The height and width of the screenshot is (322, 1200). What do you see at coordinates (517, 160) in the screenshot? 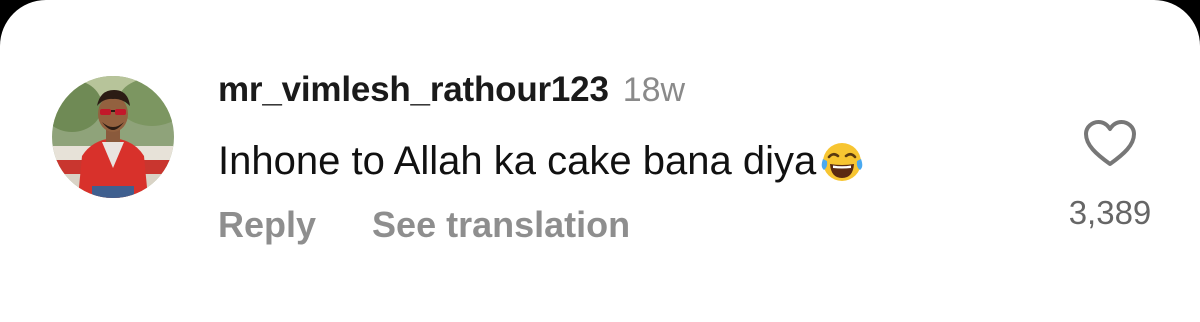
I see `comment-text: Inhone to Allah ka cake bana diya` at bounding box center [517, 160].